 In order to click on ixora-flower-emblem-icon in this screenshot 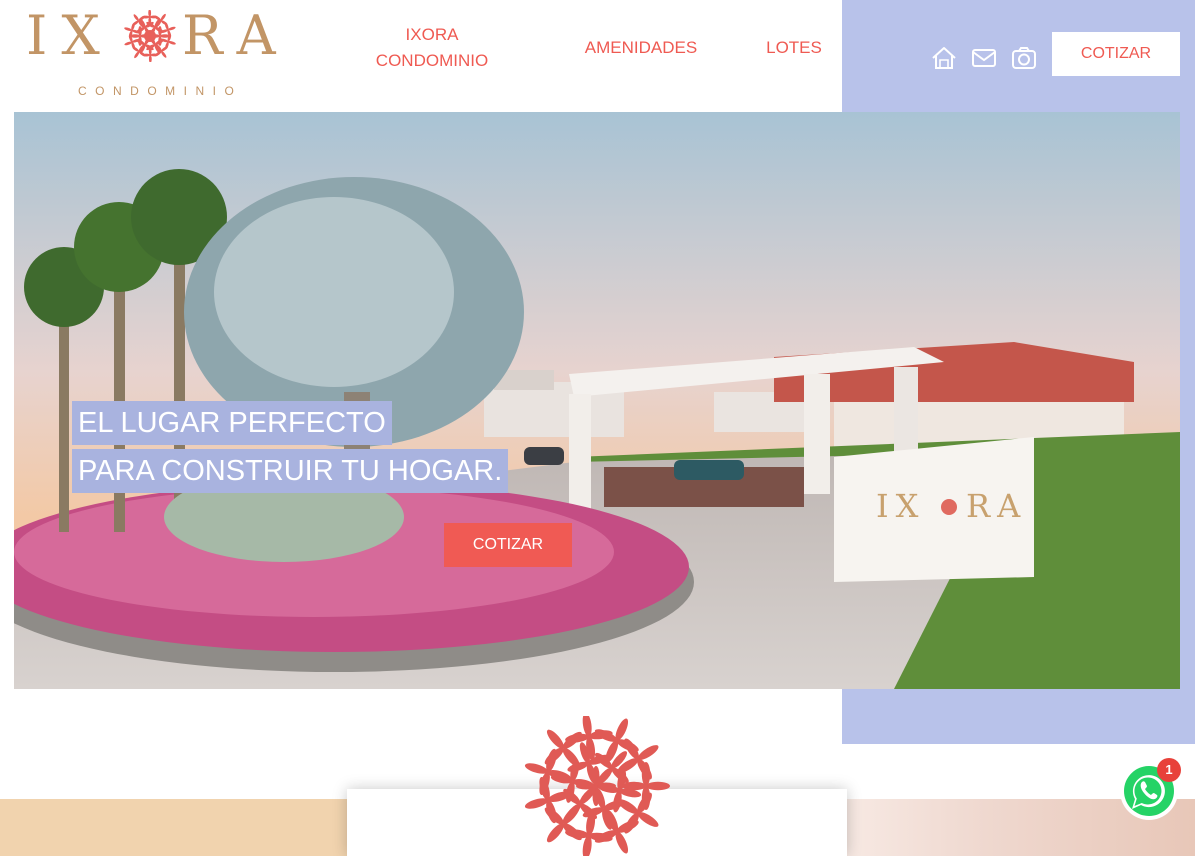, I will do `click(597, 786)`.